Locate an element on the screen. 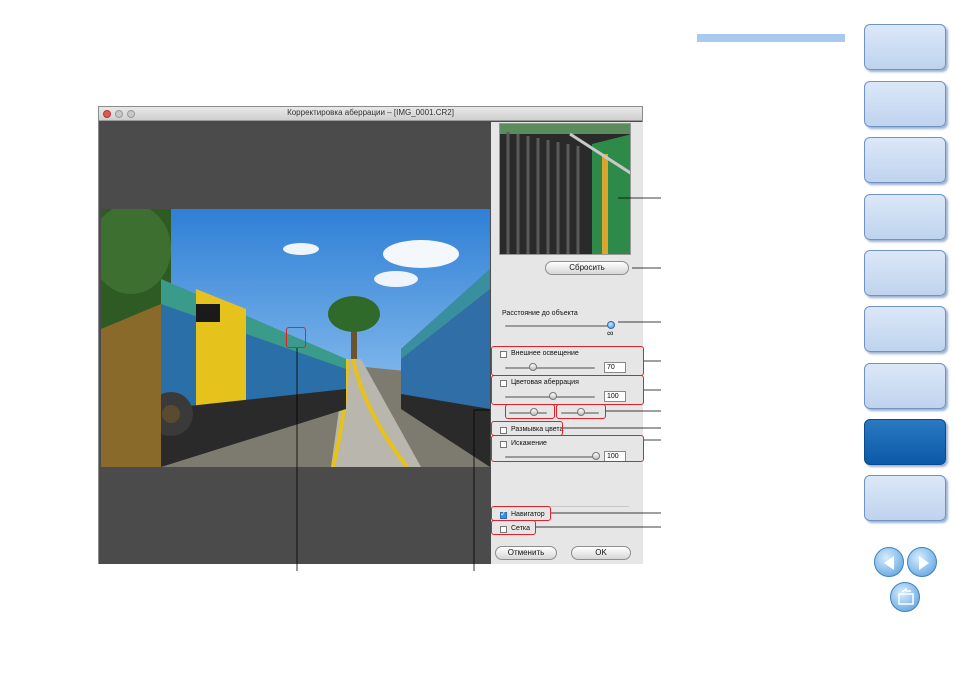 This screenshot has width=954, height=674. distance-label: Расстояние до объекта is located at coordinates (540, 313).